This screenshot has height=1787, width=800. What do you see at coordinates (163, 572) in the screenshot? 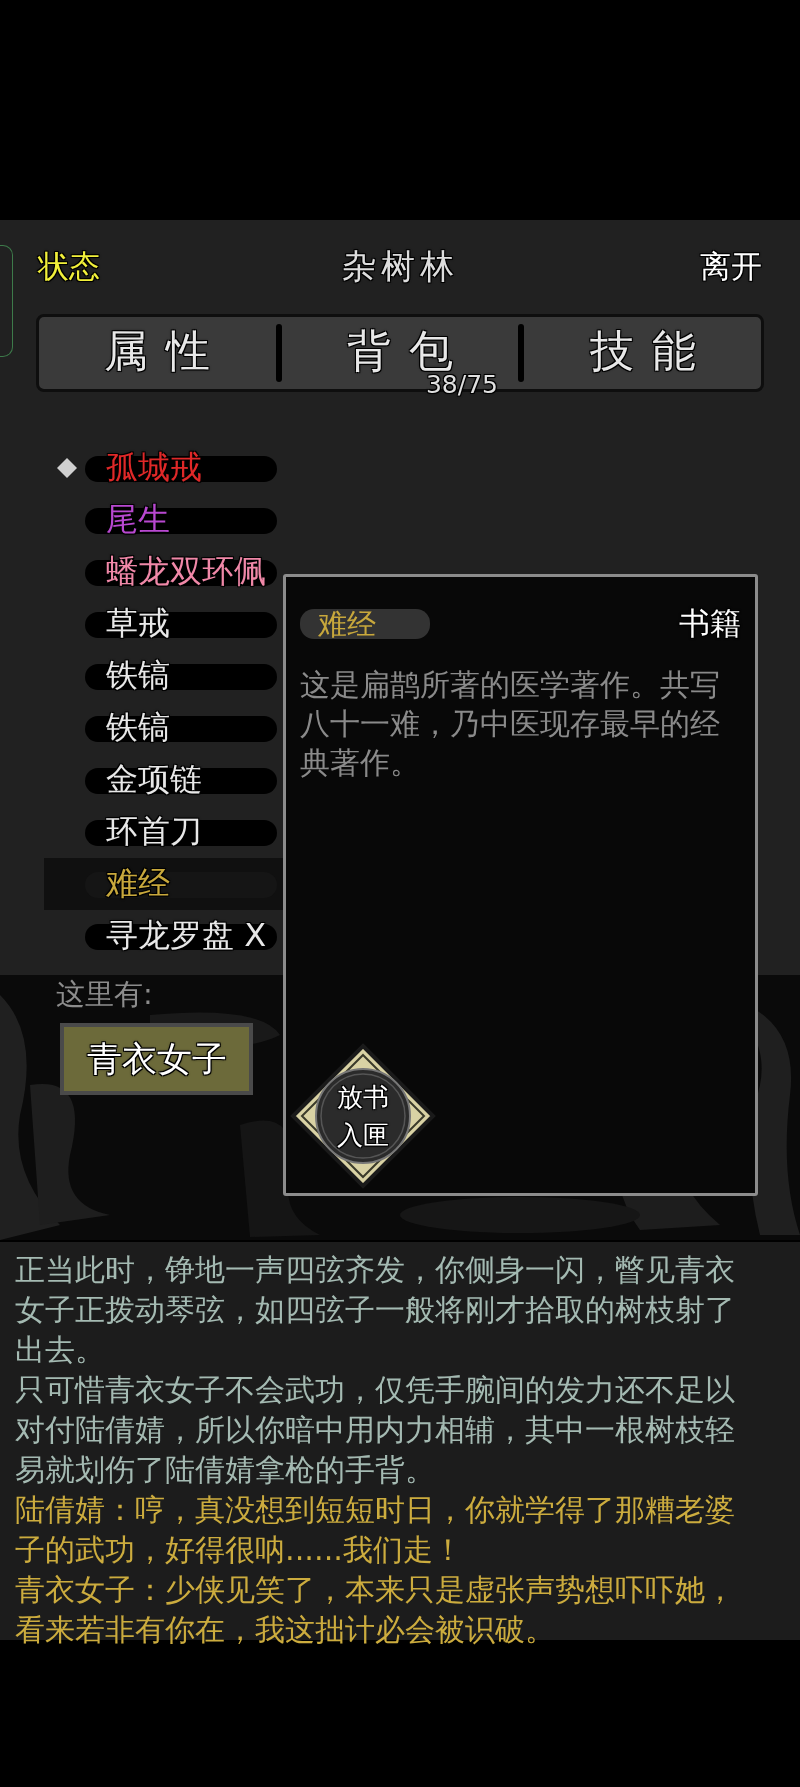
I see `inventory-item: 蟠龙双环佩` at bounding box center [163, 572].